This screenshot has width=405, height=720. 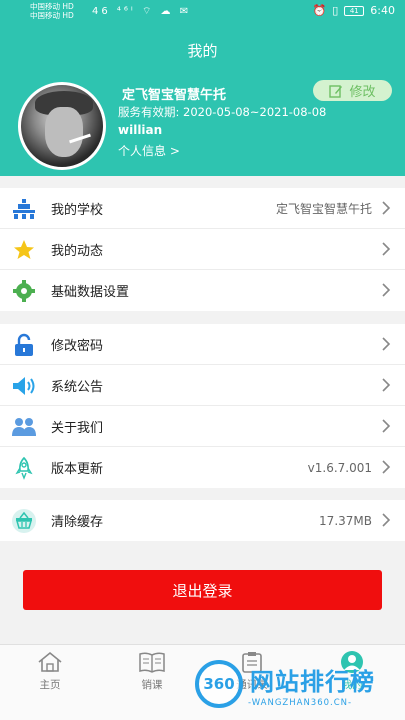 I want to click on menu-item-change-password: 修改密码, so click(x=202, y=344).